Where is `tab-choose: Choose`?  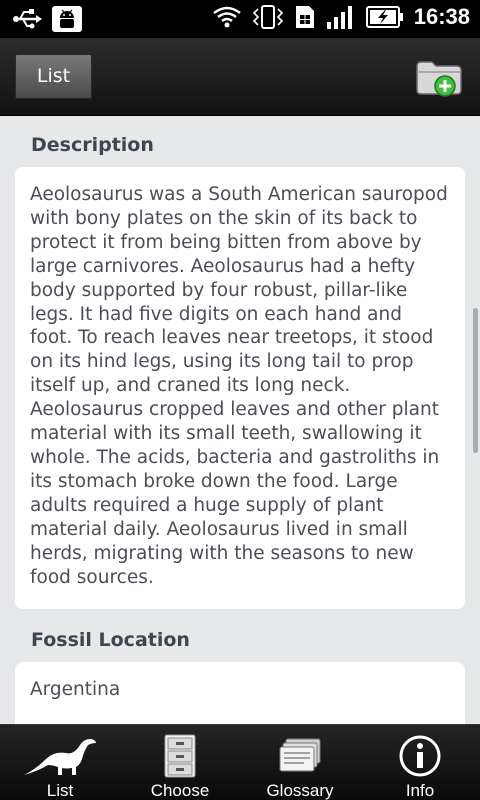 tab-choose: Choose is located at coordinates (180, 762).